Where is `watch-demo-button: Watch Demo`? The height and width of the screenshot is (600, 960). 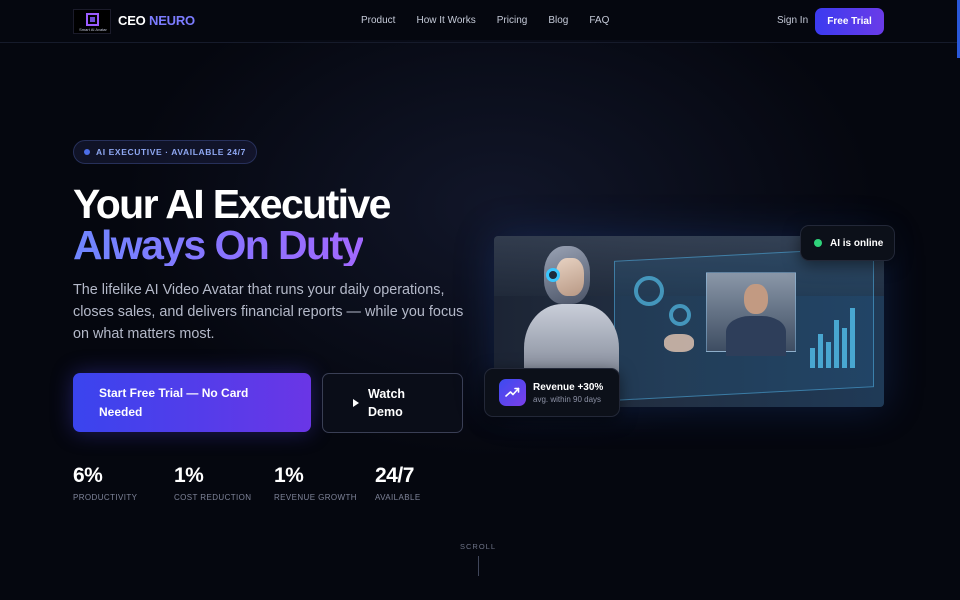
watch-demo-button: Watch Demo is located at coordinates (392, 403).